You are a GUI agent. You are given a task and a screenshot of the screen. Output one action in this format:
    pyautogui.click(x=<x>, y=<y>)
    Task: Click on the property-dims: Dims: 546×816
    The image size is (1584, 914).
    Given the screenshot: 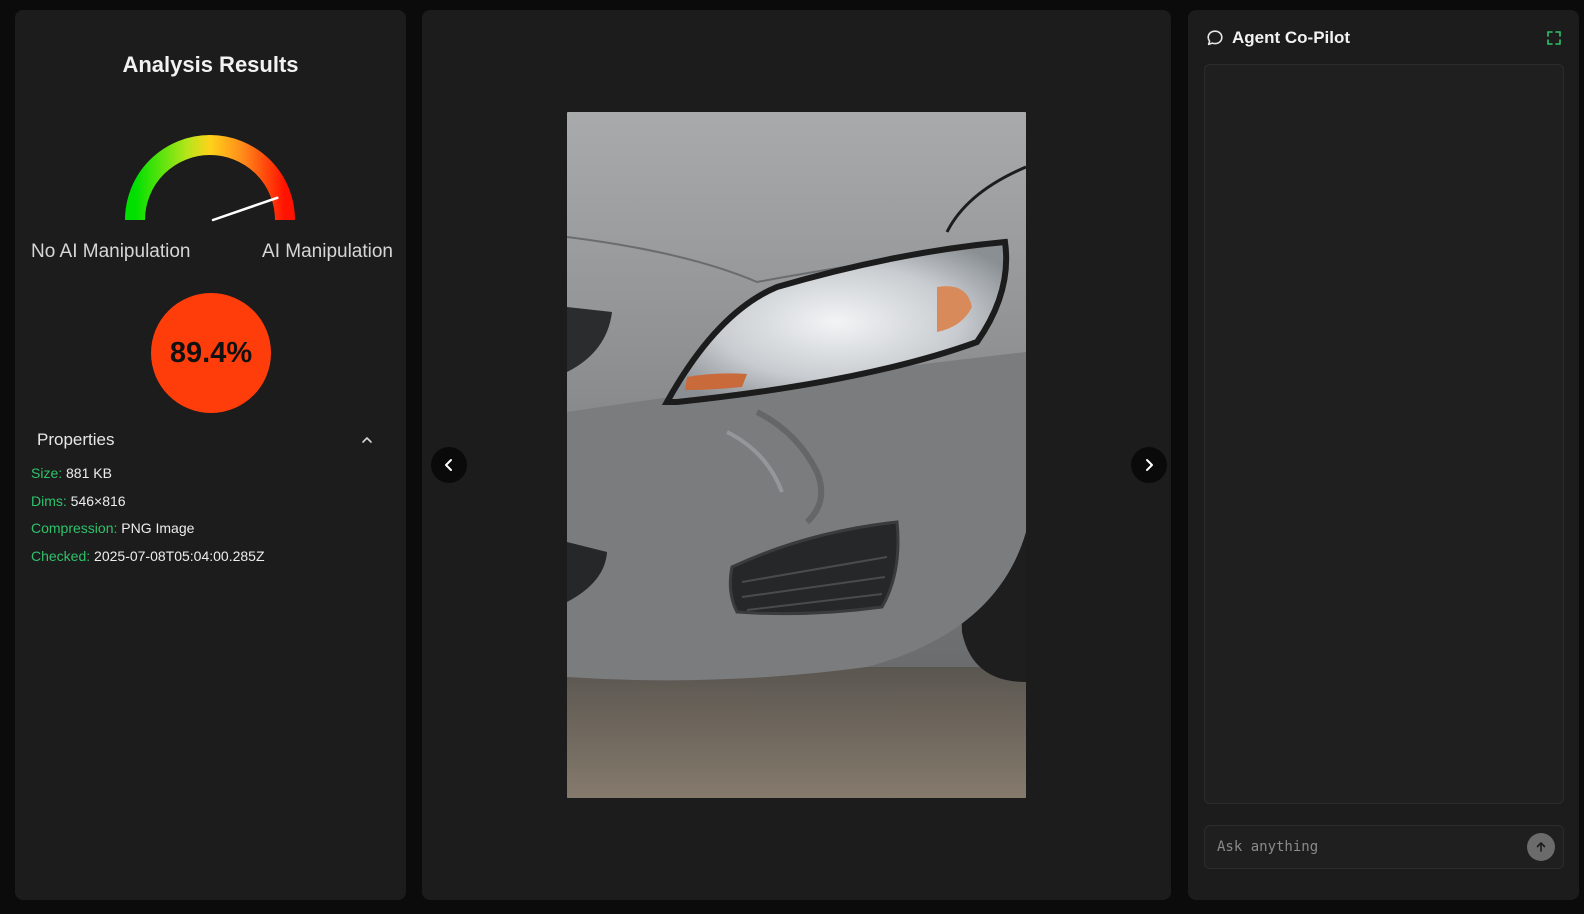 What is the action you would take?
    pyautogui.click(x=148, y=506)
    